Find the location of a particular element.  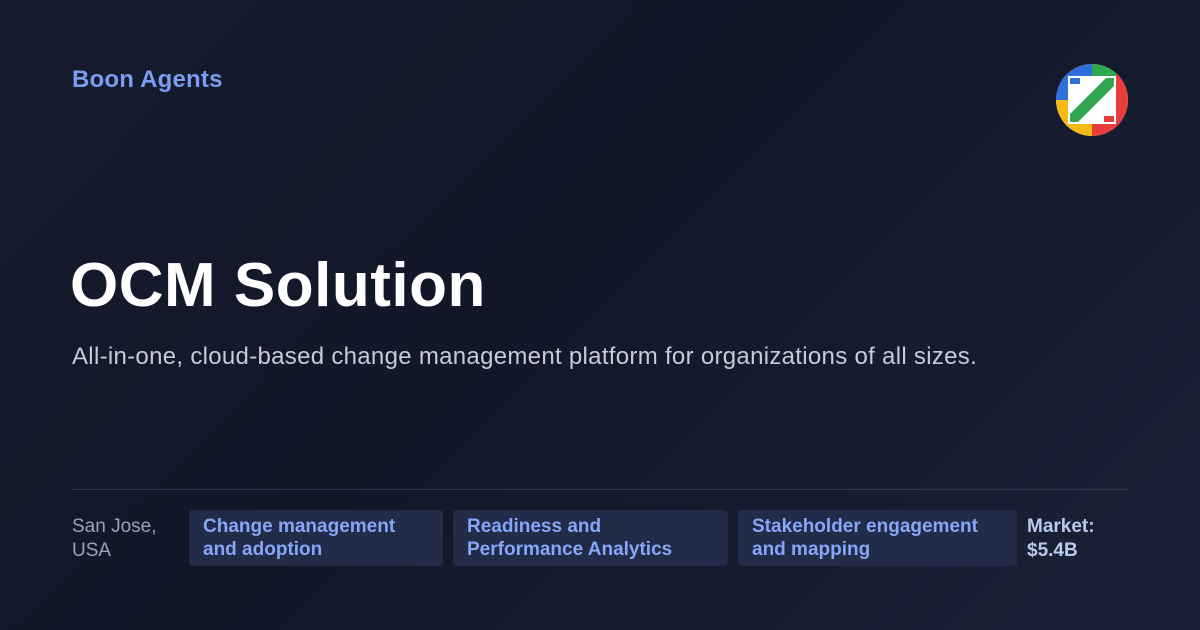

tag-stakeholder-engagement: Stakeholder engagement and mapping is located at coordinates (877, 538).